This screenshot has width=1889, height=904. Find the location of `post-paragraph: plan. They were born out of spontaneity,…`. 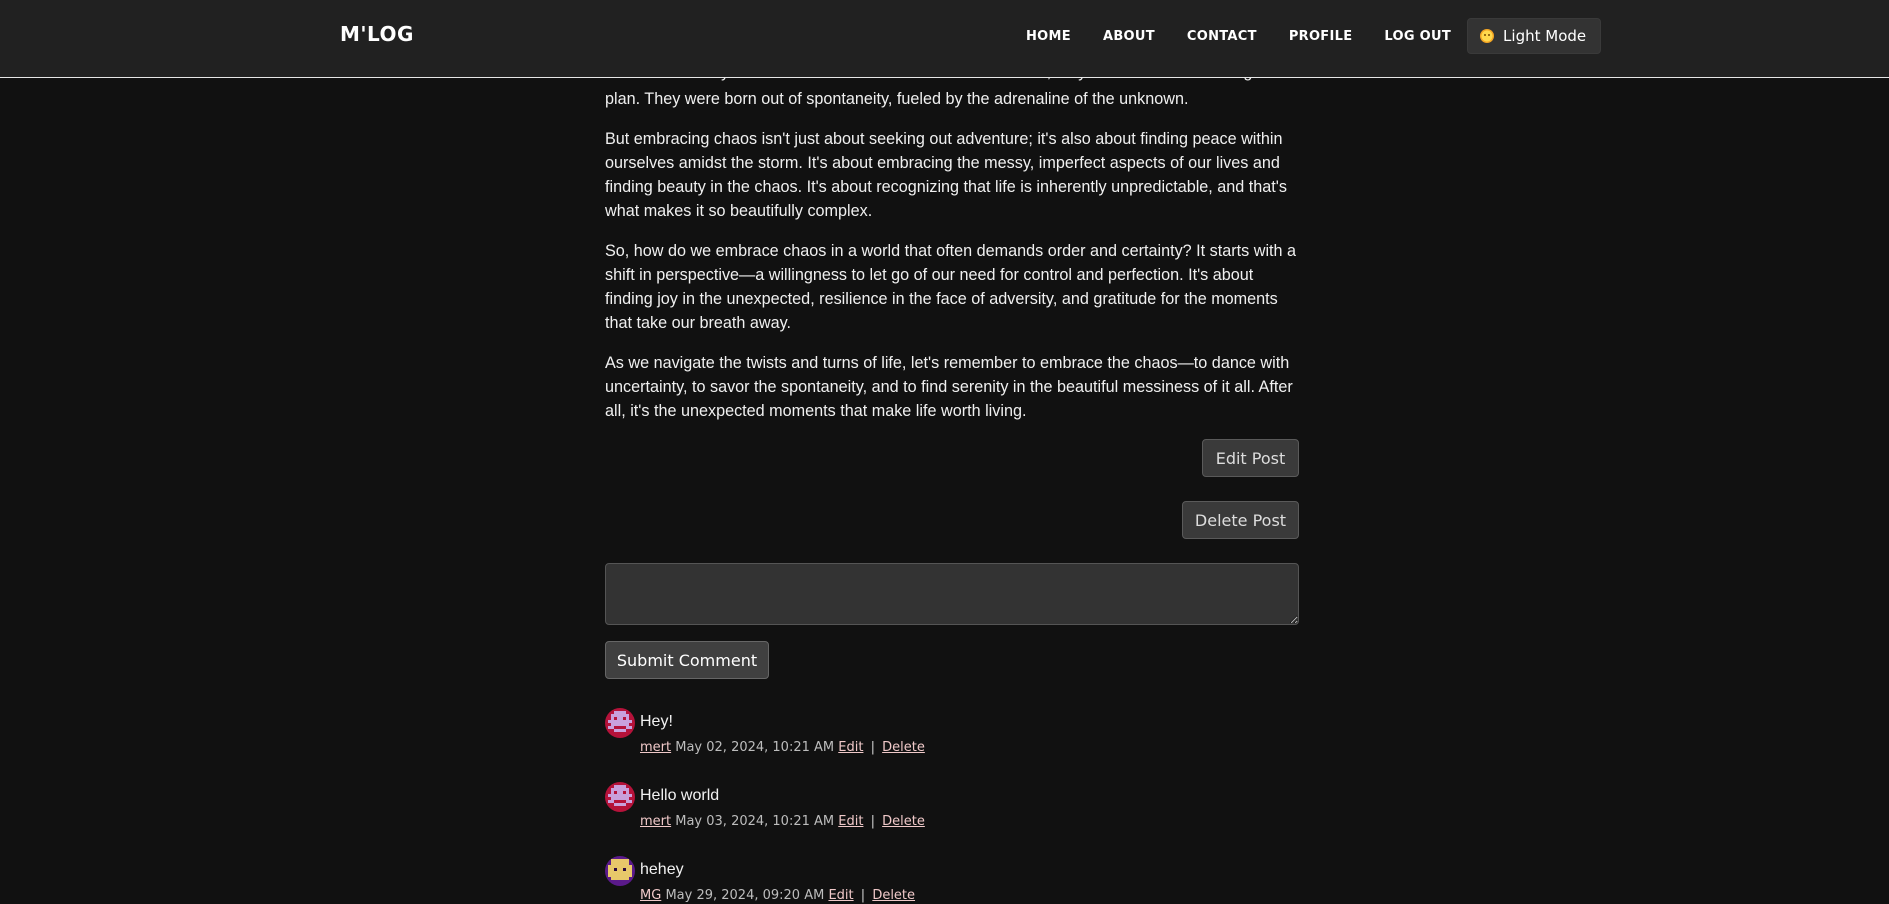

post-paragraph: plan. They were born out of spontaneity,… is located at coordinates (897, 99).